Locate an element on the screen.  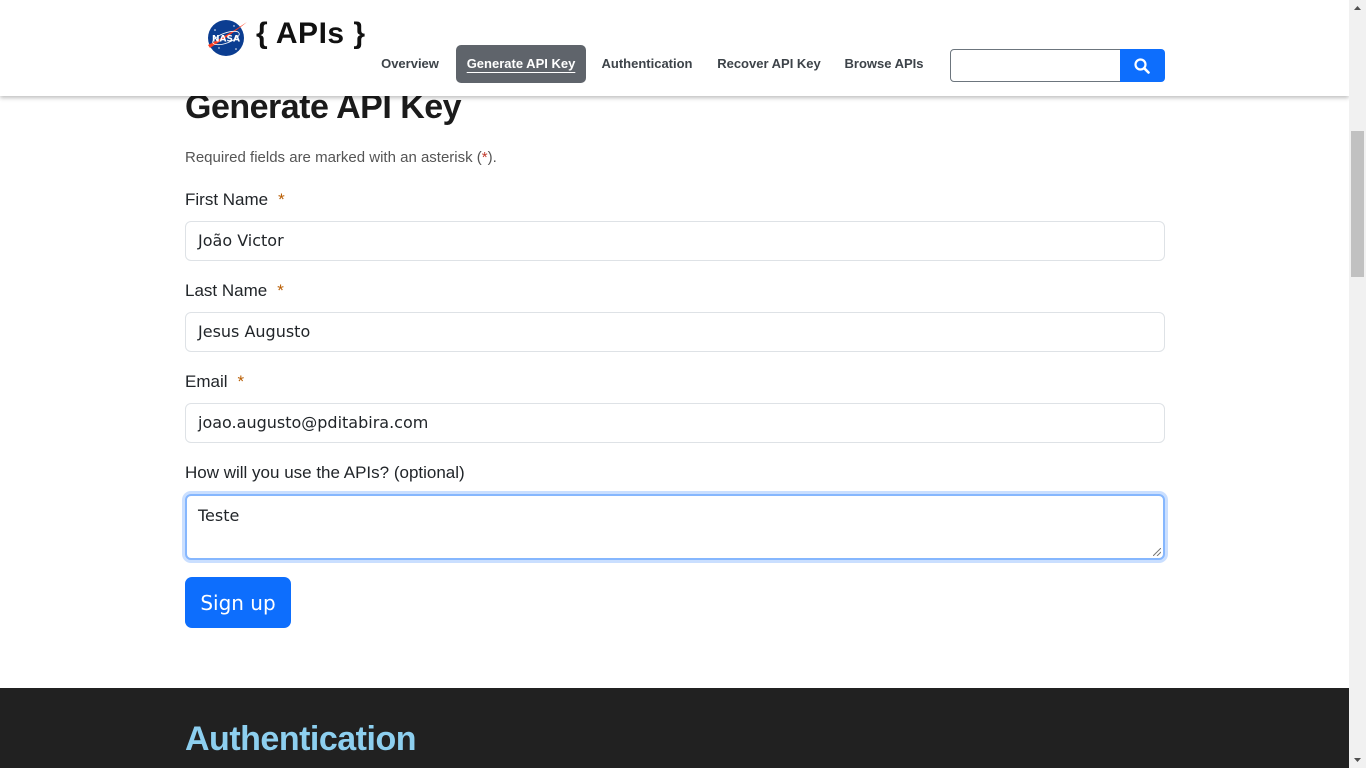
search-input is located at coordinates (1035, 65).